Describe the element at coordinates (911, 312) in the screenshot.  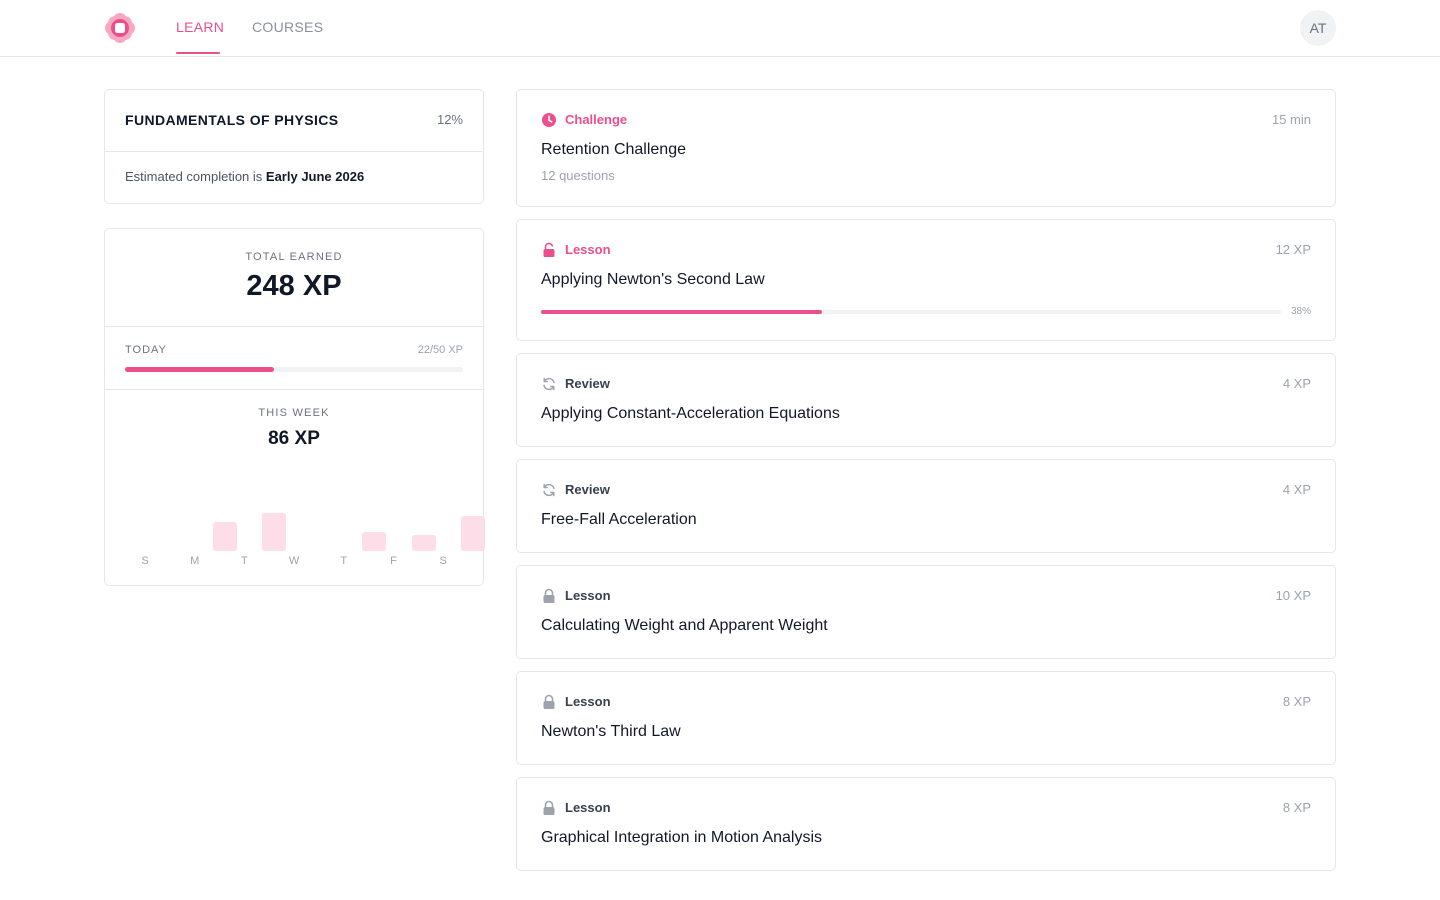
I see `item-progress-bar` at that location.